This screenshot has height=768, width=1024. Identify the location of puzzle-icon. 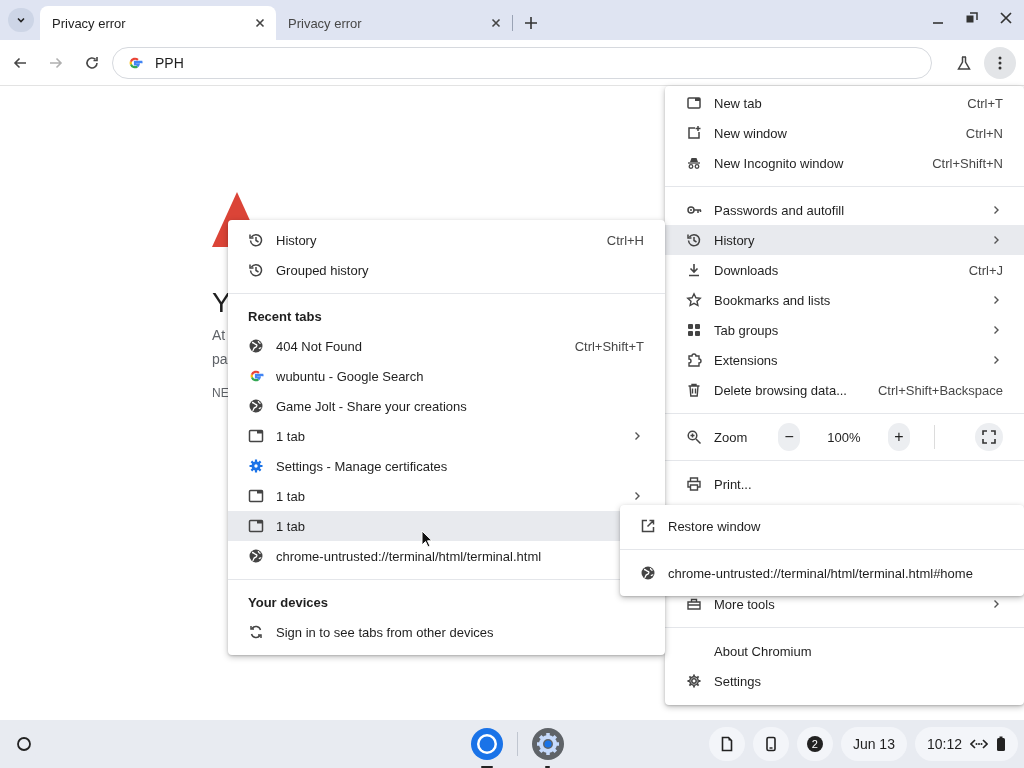
(694, 360).